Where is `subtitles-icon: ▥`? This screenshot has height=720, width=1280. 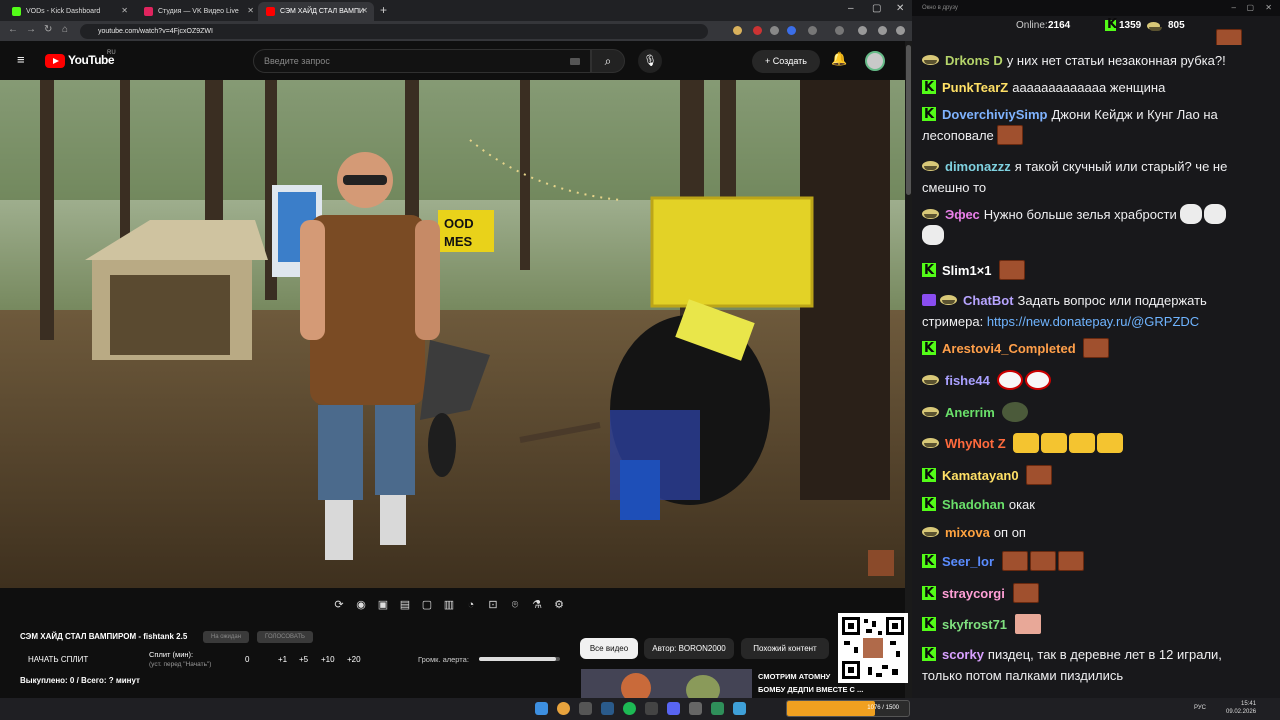 subtitles-icon: ▥ is located at coordinates (449, 605).